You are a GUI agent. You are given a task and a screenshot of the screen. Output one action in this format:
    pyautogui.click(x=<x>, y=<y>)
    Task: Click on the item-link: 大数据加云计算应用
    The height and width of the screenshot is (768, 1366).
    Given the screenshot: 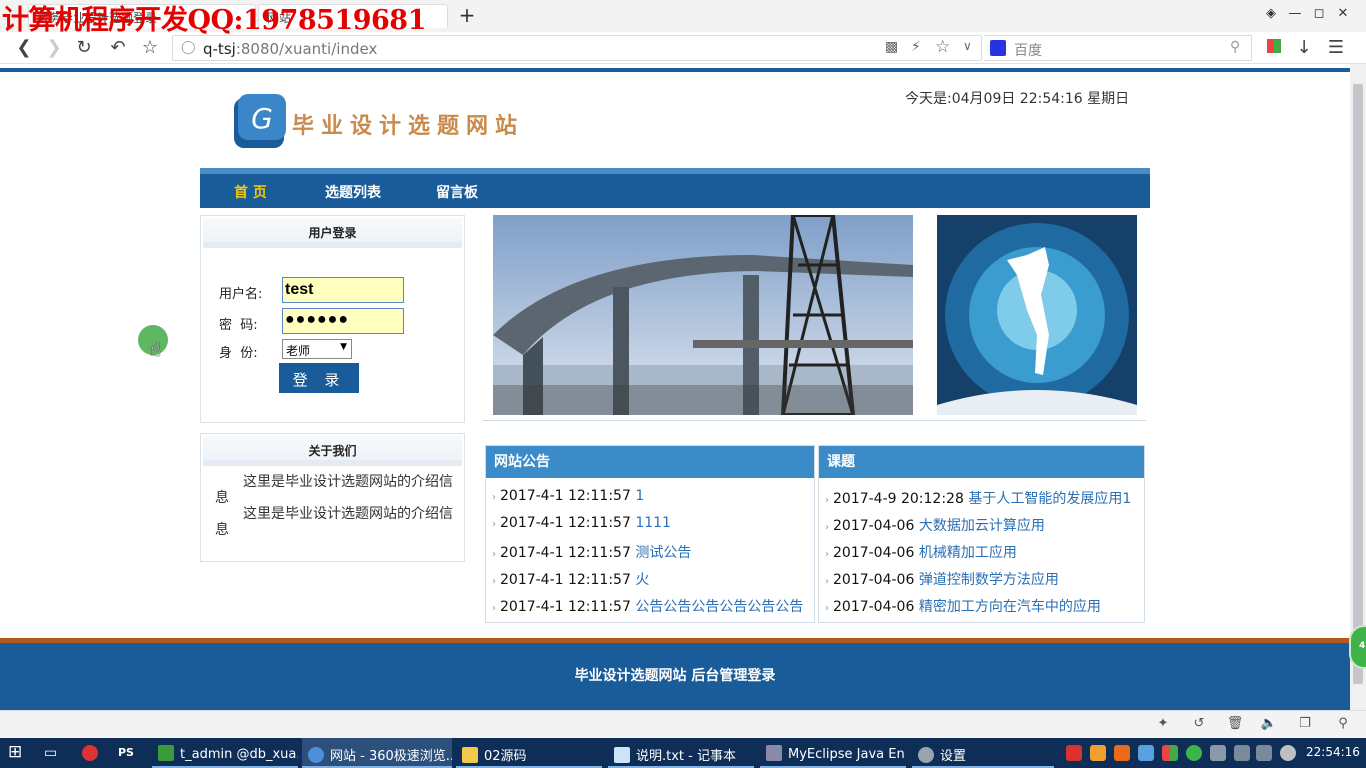 What is the action you would take?
    pyautogui.click(x=982, y=526)
    